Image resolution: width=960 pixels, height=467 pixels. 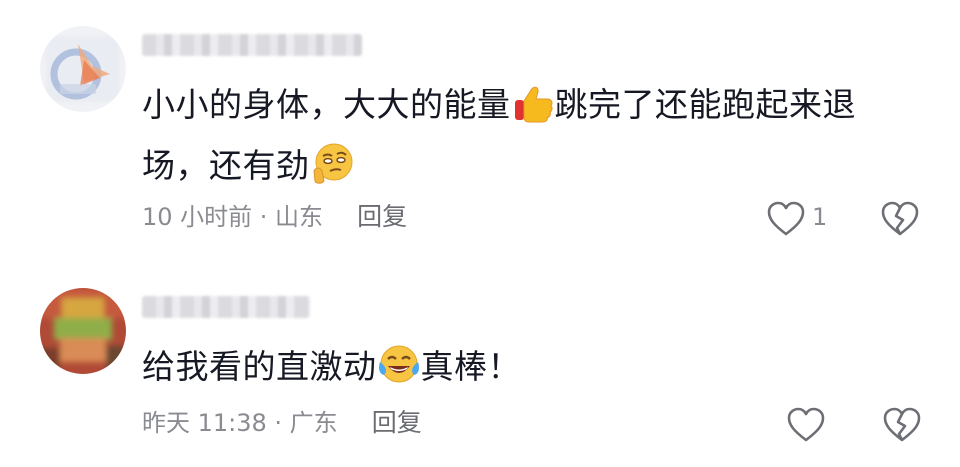 What do you see at coordinates (326, 104) in the screenshot?
I see `comment-text-part: 小小的身体，大大的能量` at bounding box center [326, 104].